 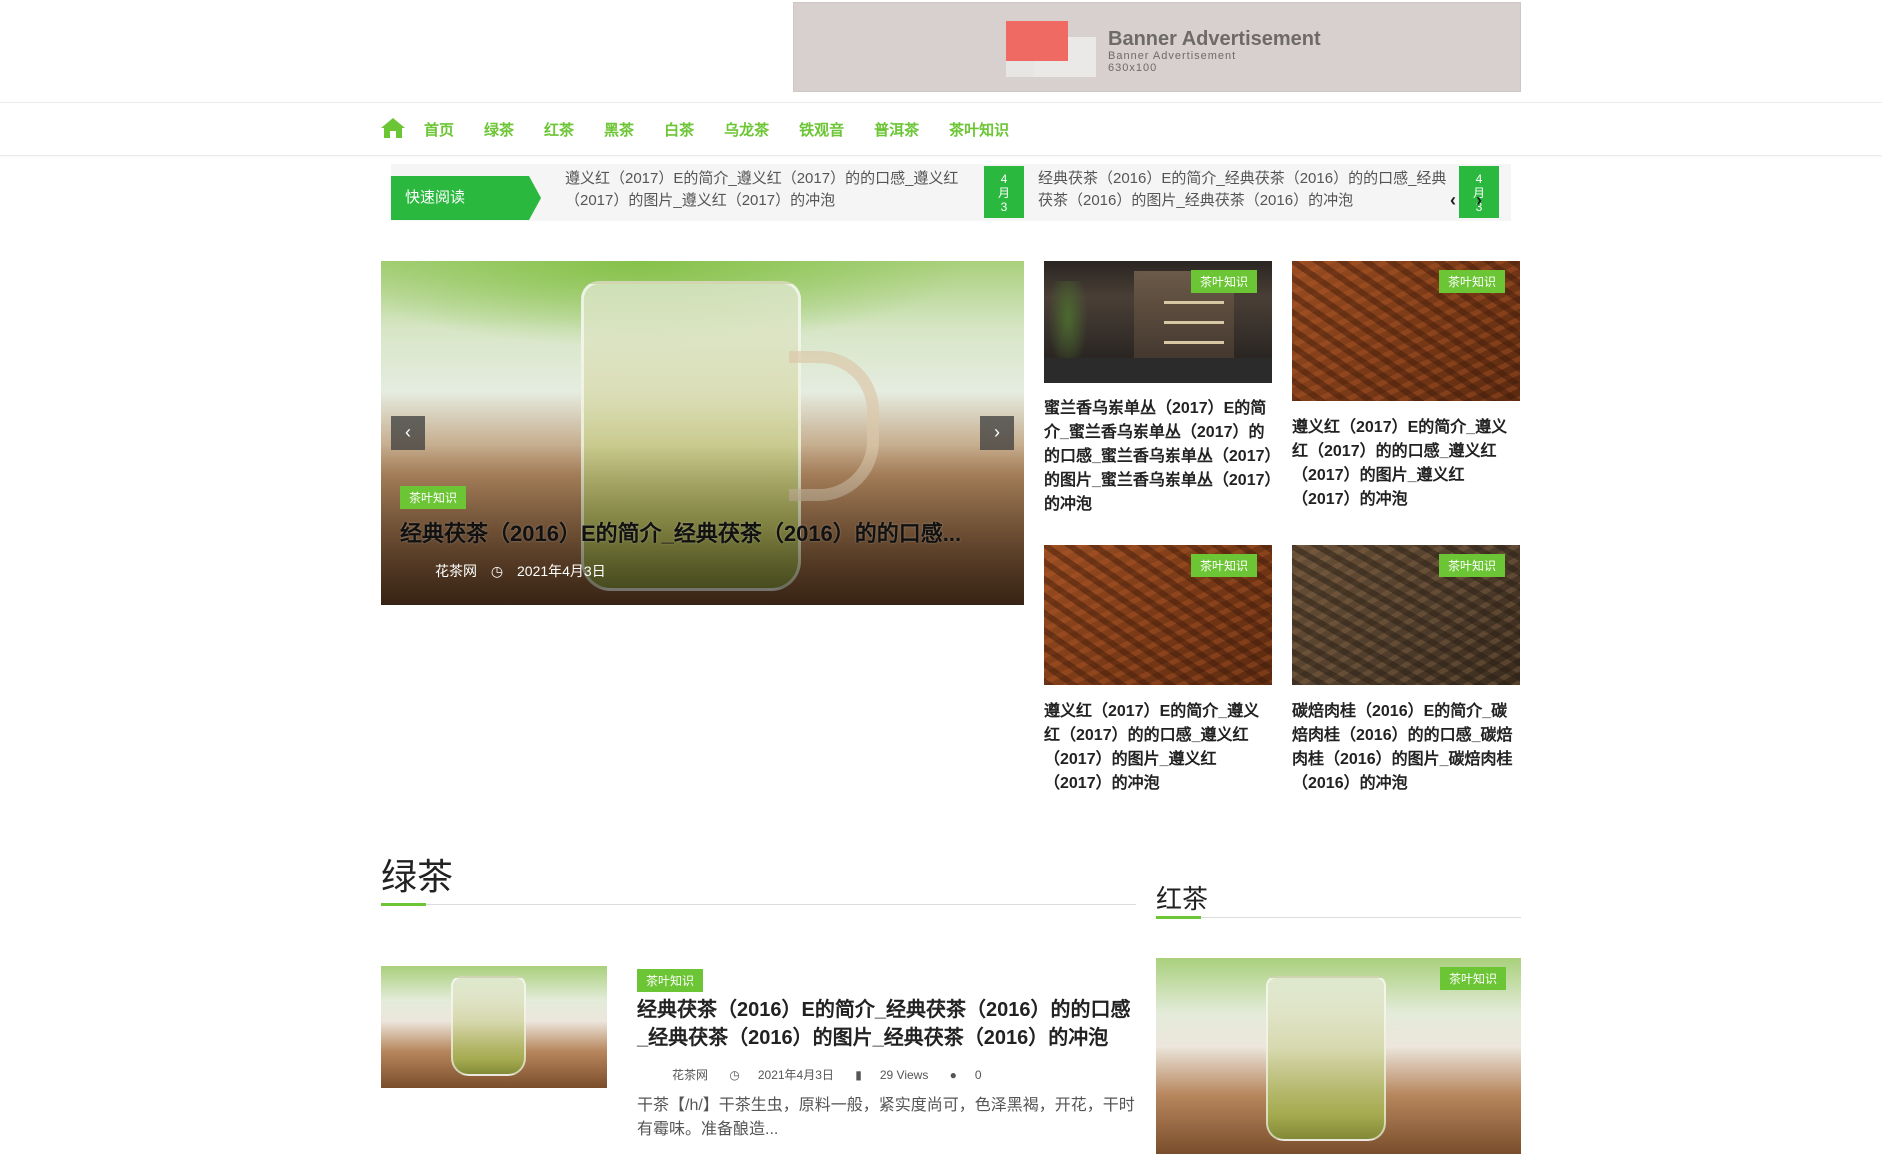 I want to click on floor-image, so click(x=1158, y=370).